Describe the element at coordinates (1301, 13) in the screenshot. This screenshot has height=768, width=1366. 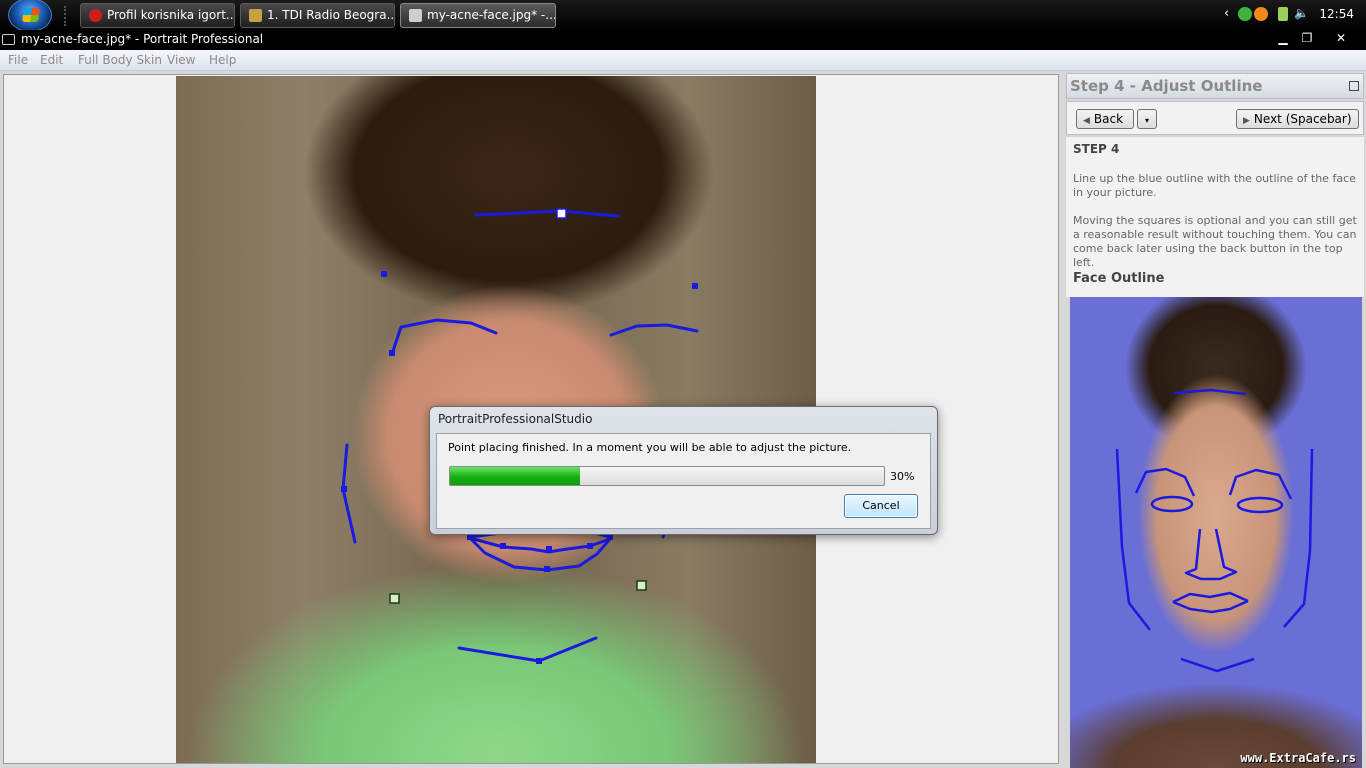
I see `volume-icon: 🔈` at that location.